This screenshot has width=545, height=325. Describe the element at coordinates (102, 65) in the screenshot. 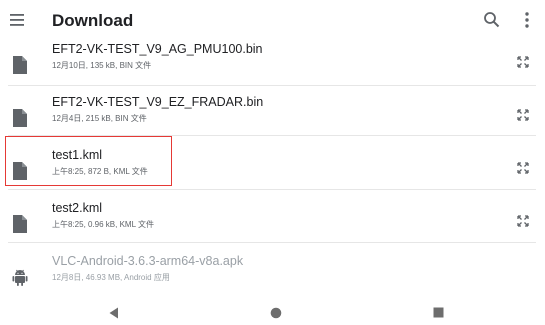

I see `file-meta: 12月10日, 135 kB, BIN 文件` at that location.